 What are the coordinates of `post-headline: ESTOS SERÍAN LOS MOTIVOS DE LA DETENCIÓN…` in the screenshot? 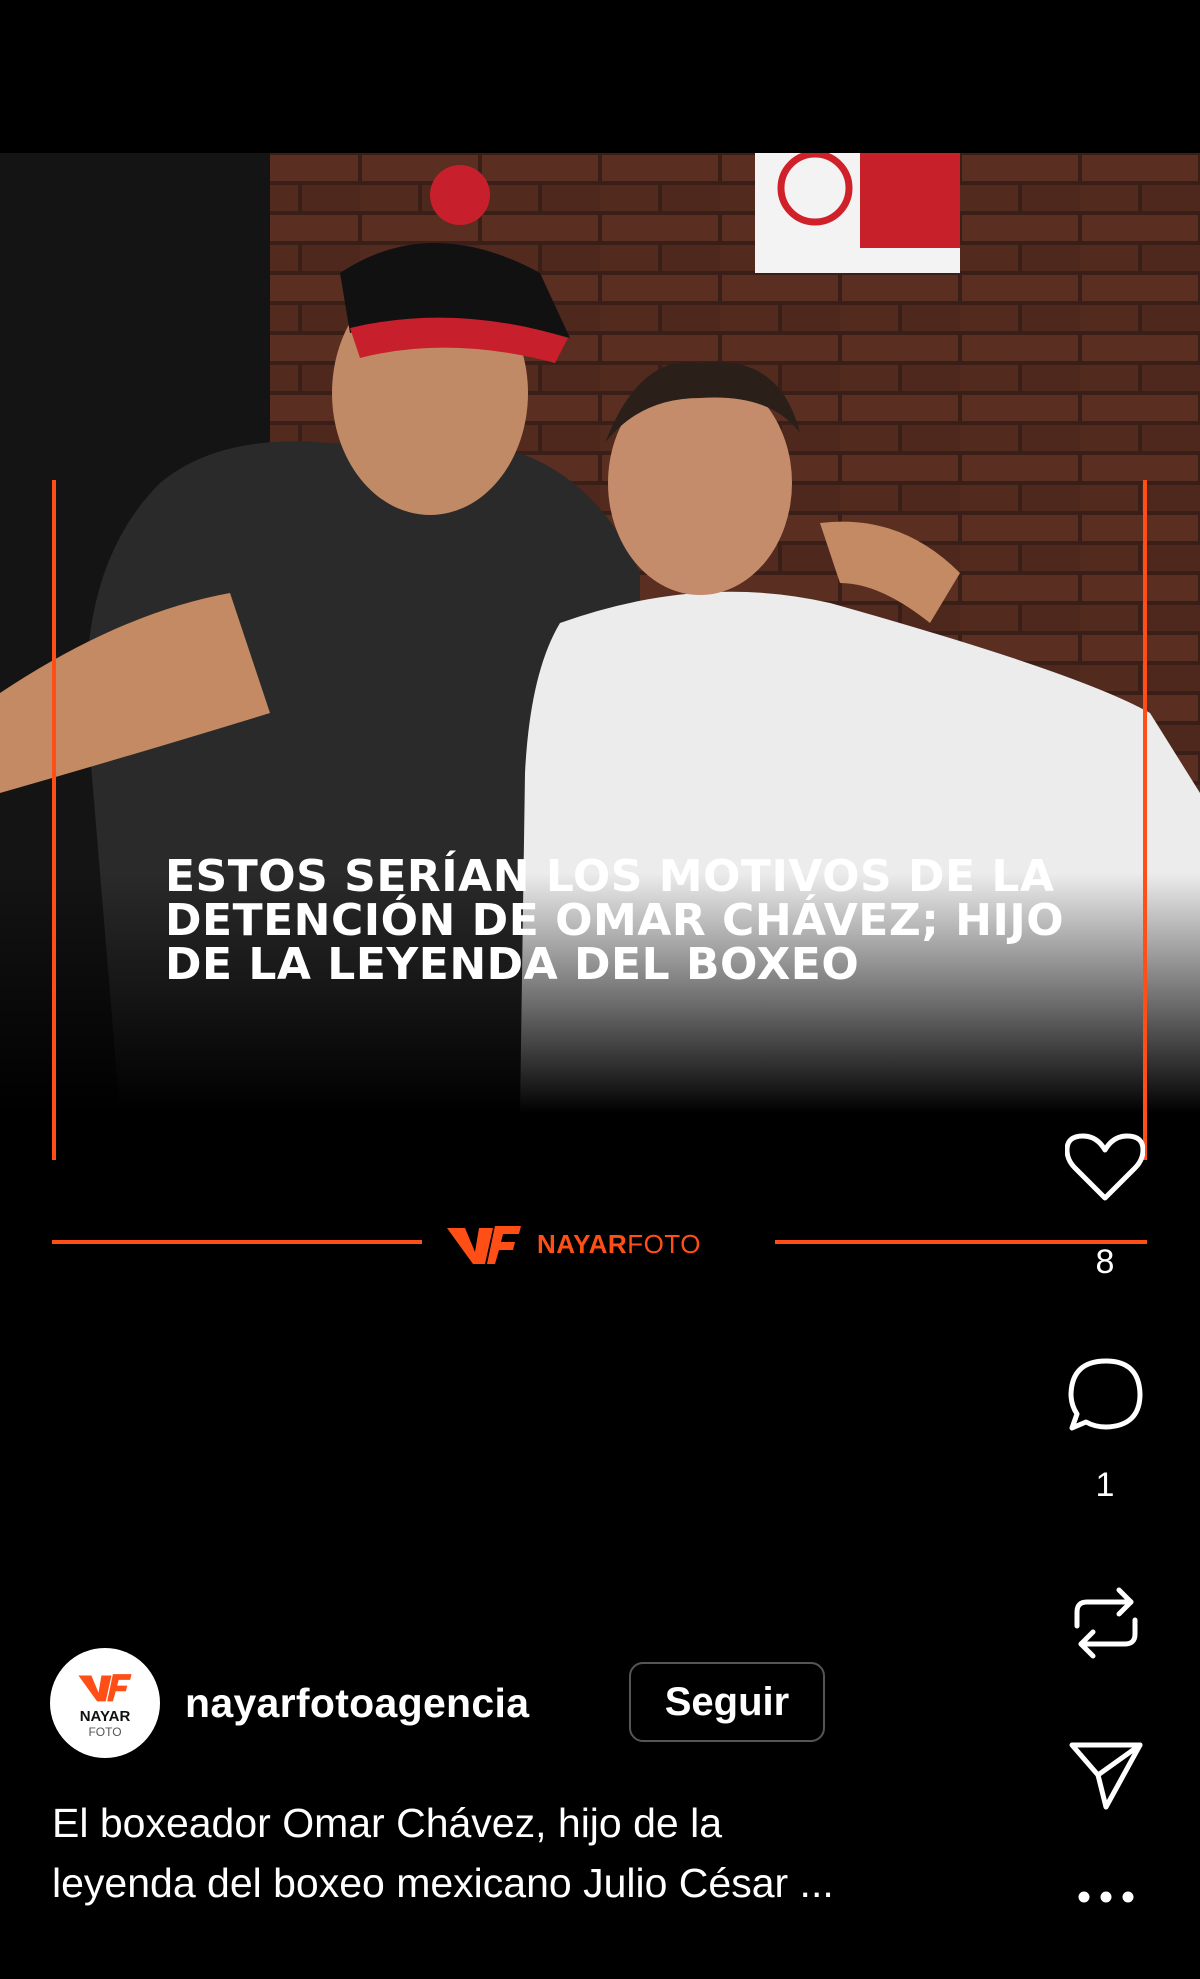 It's located at (635, 921).